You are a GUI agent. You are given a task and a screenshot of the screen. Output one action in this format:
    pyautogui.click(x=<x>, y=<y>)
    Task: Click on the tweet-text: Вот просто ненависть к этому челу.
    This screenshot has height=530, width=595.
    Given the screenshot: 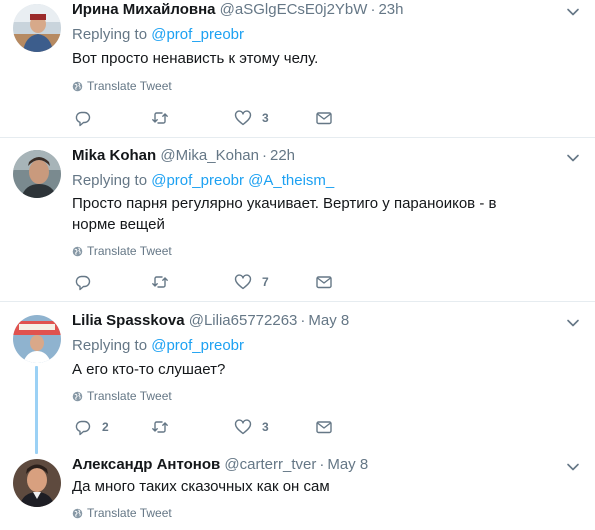 What is the action you would take?
    pyautogui.click(x=195, y=58)
    